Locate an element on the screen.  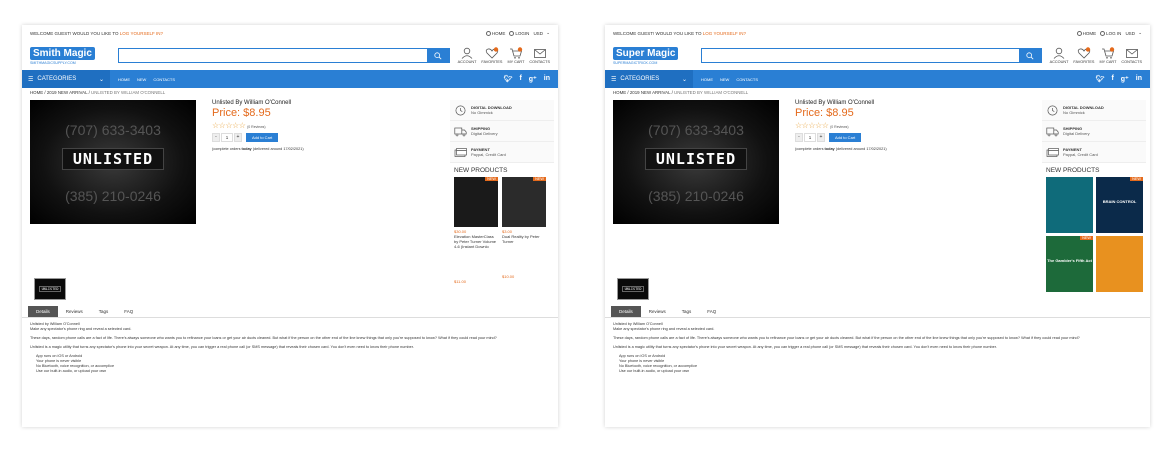
search-icon is located at coordinates (438, 55).